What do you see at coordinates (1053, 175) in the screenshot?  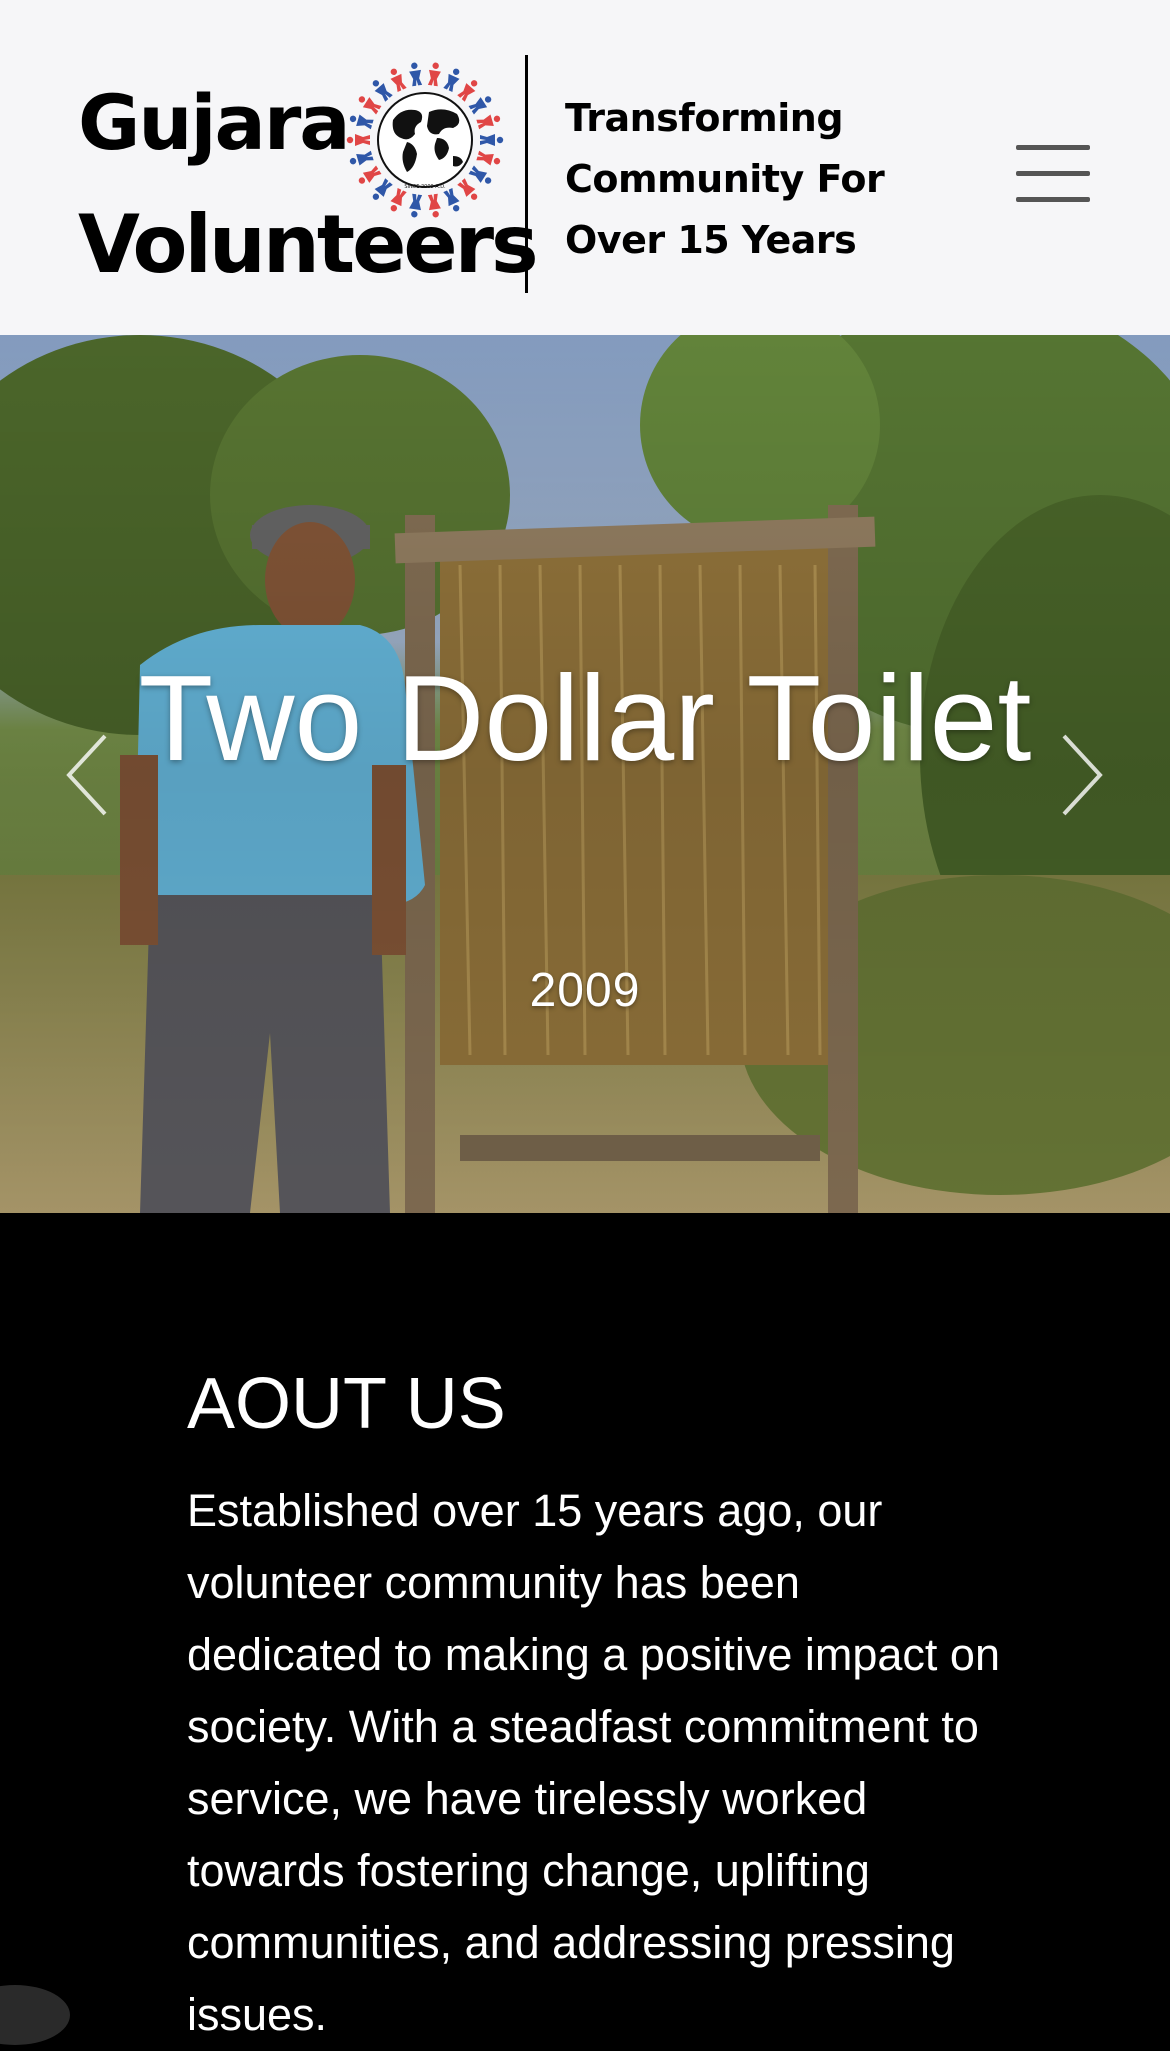 I see `hamburger-menu-icon` at bounding box center [1053, 175].